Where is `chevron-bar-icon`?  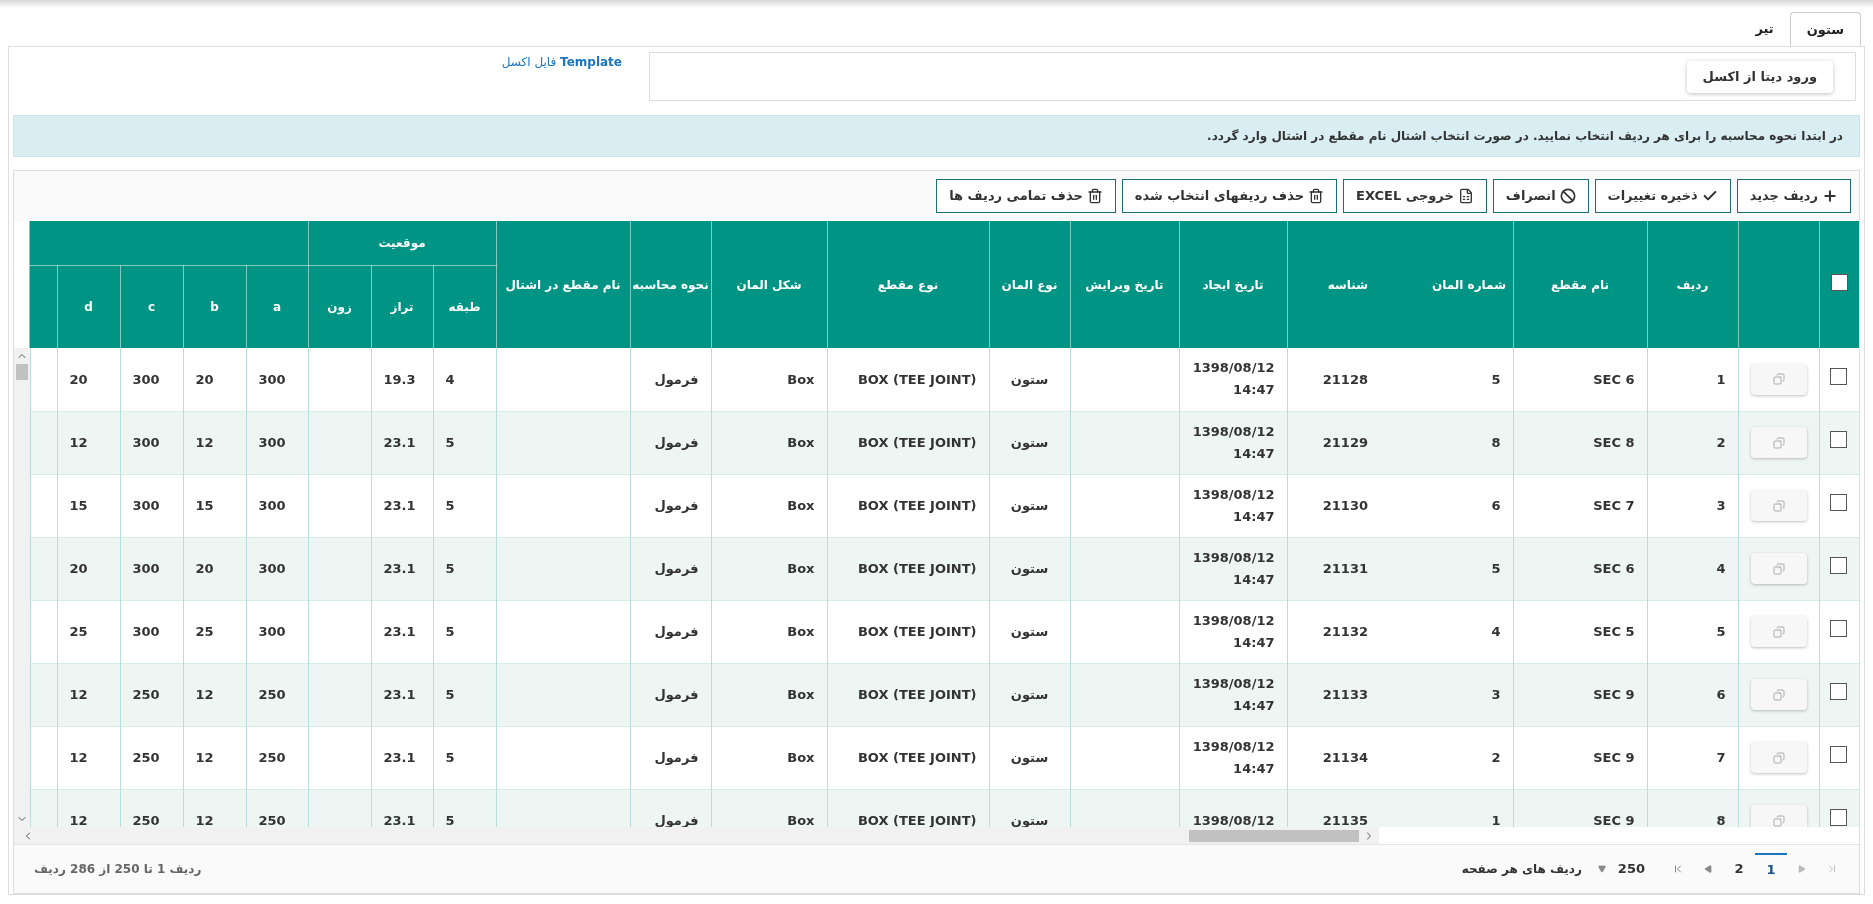
chevron-bar-icon is located at coordinates (1832, 869).